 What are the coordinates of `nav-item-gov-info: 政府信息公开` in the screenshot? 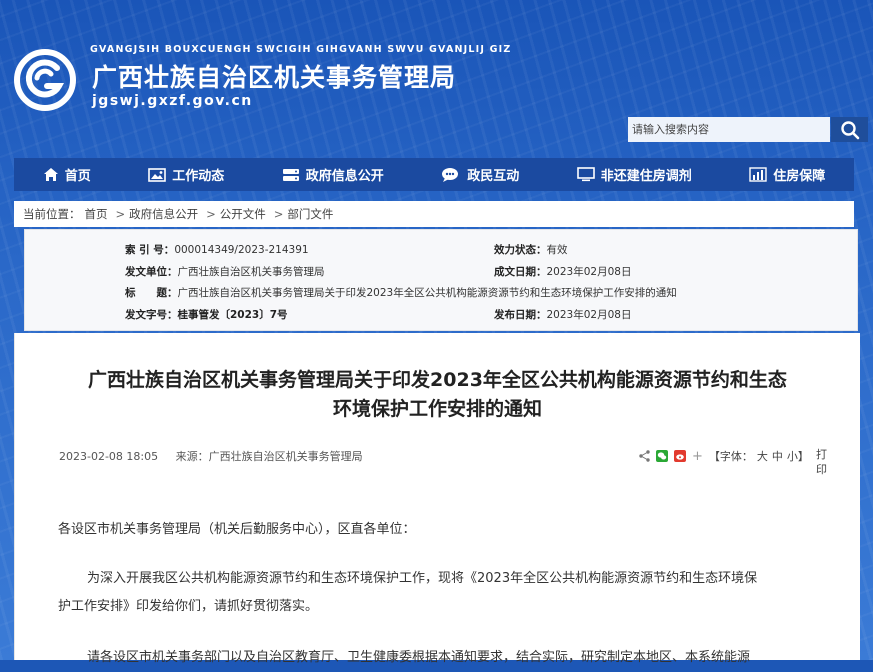 It's located at (333, 174).